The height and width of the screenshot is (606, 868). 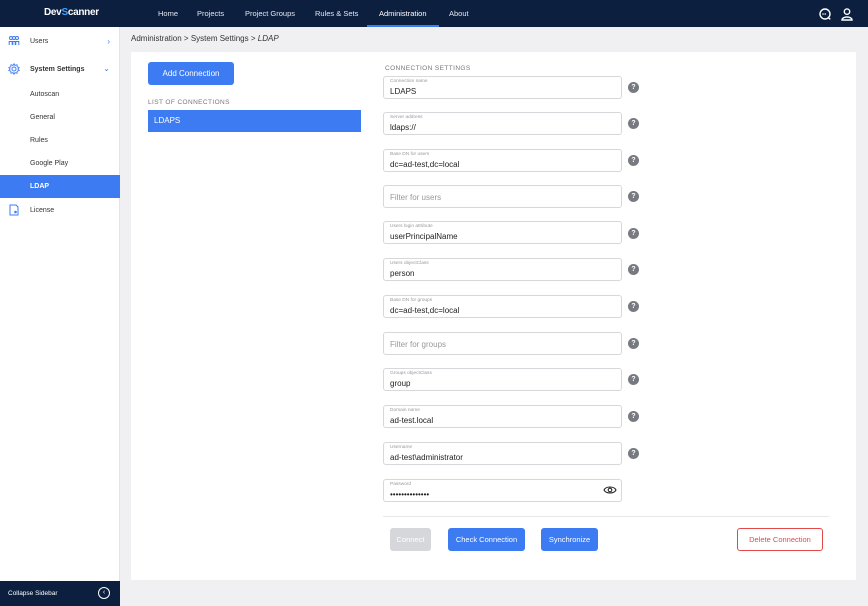 I want to click on collapse-sidebar-label: Collapse Sidebar, so click(x=33, y=593).